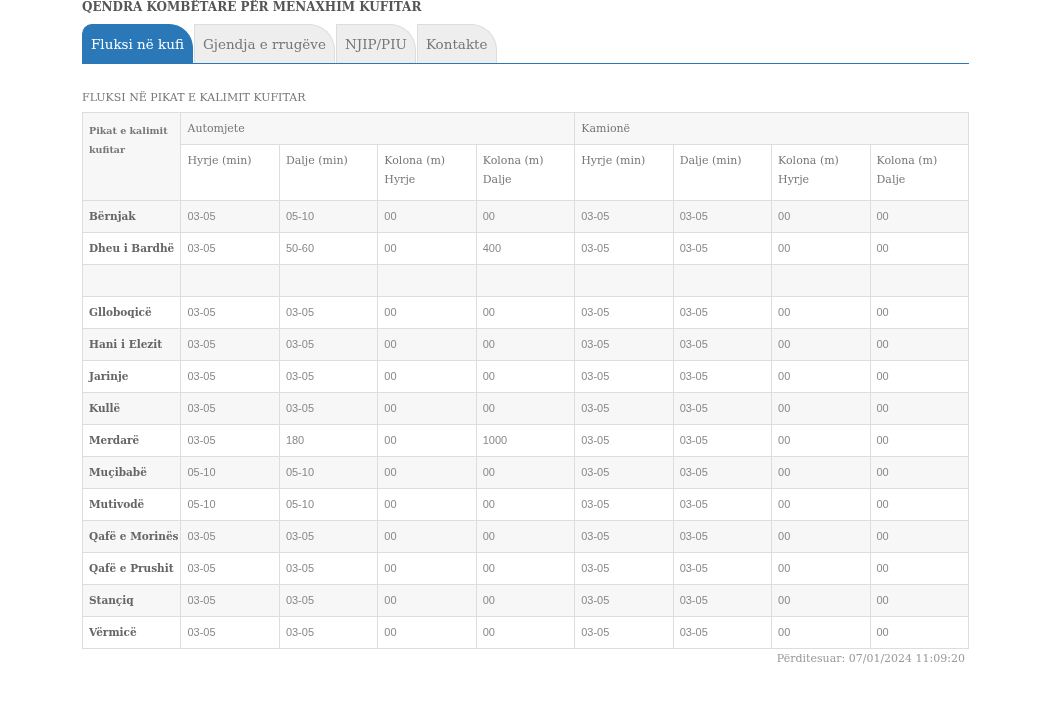 Image resolution: width=1049 pixels, height=701 pixels. What do you see at coordinates (375, 43) in the screenshot?
I see `tab: NJIP/PIU` at bounding box center [375, 43].